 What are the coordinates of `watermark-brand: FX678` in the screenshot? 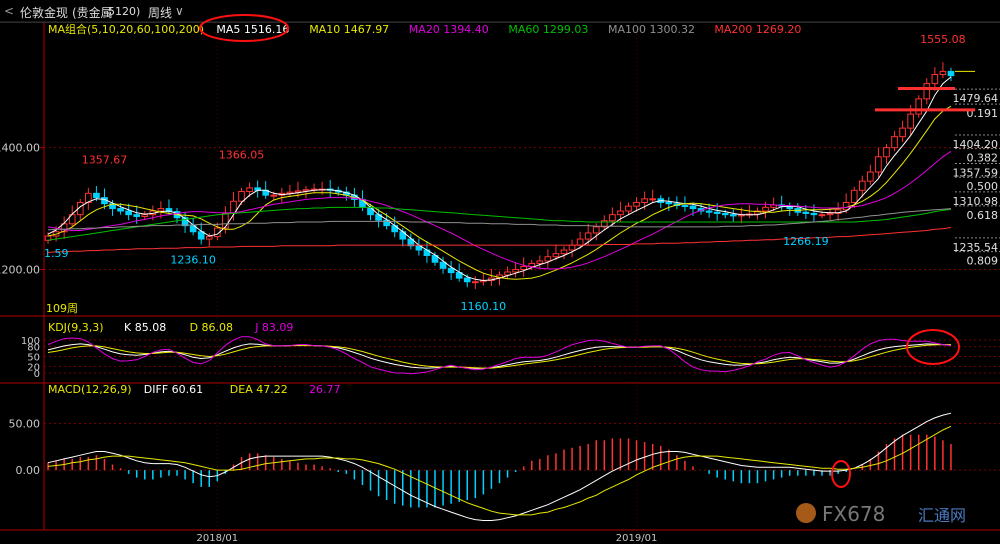 It's located at (853, 514).